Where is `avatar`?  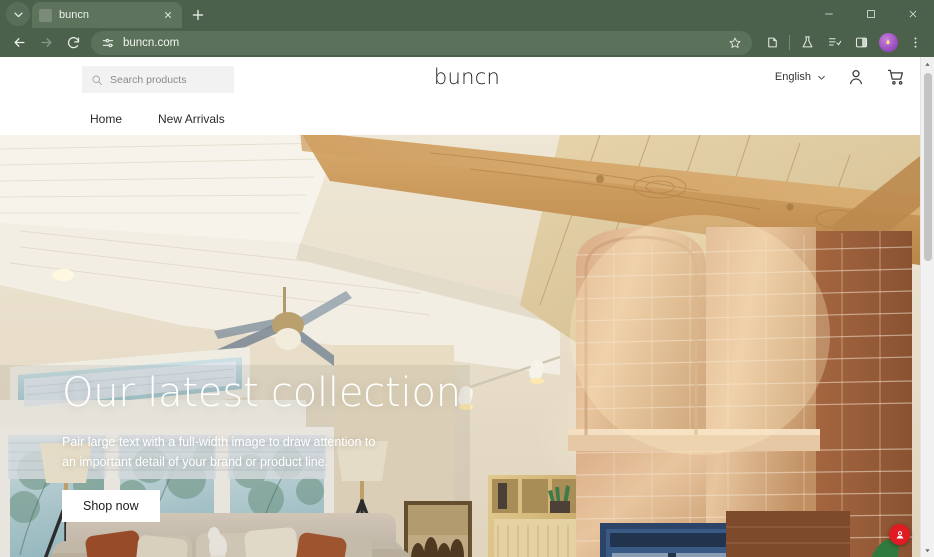
avatar is located at coordinates (888, 42).